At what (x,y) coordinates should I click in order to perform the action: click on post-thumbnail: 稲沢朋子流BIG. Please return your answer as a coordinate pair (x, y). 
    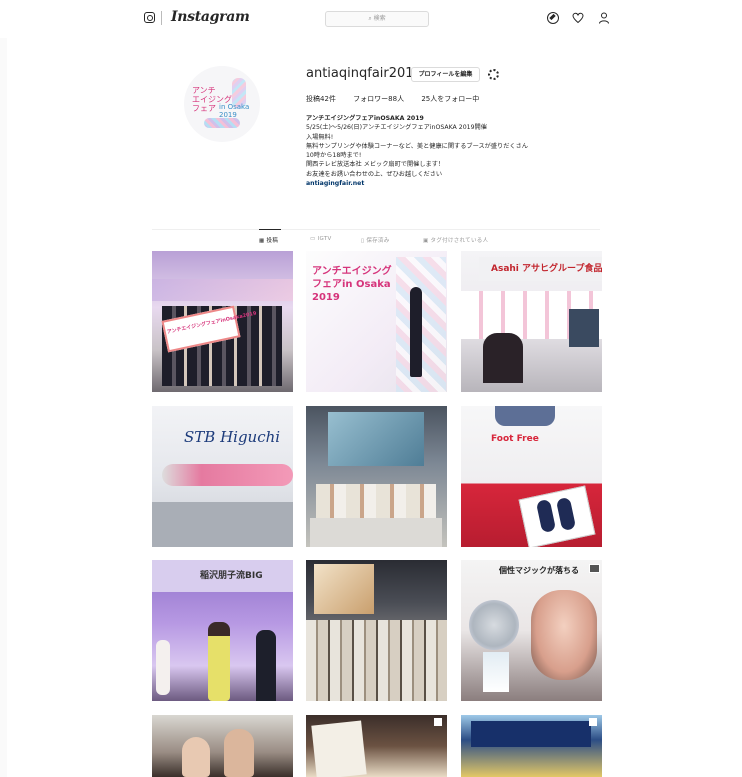
    Looking at the image, I should click on (222, 630).